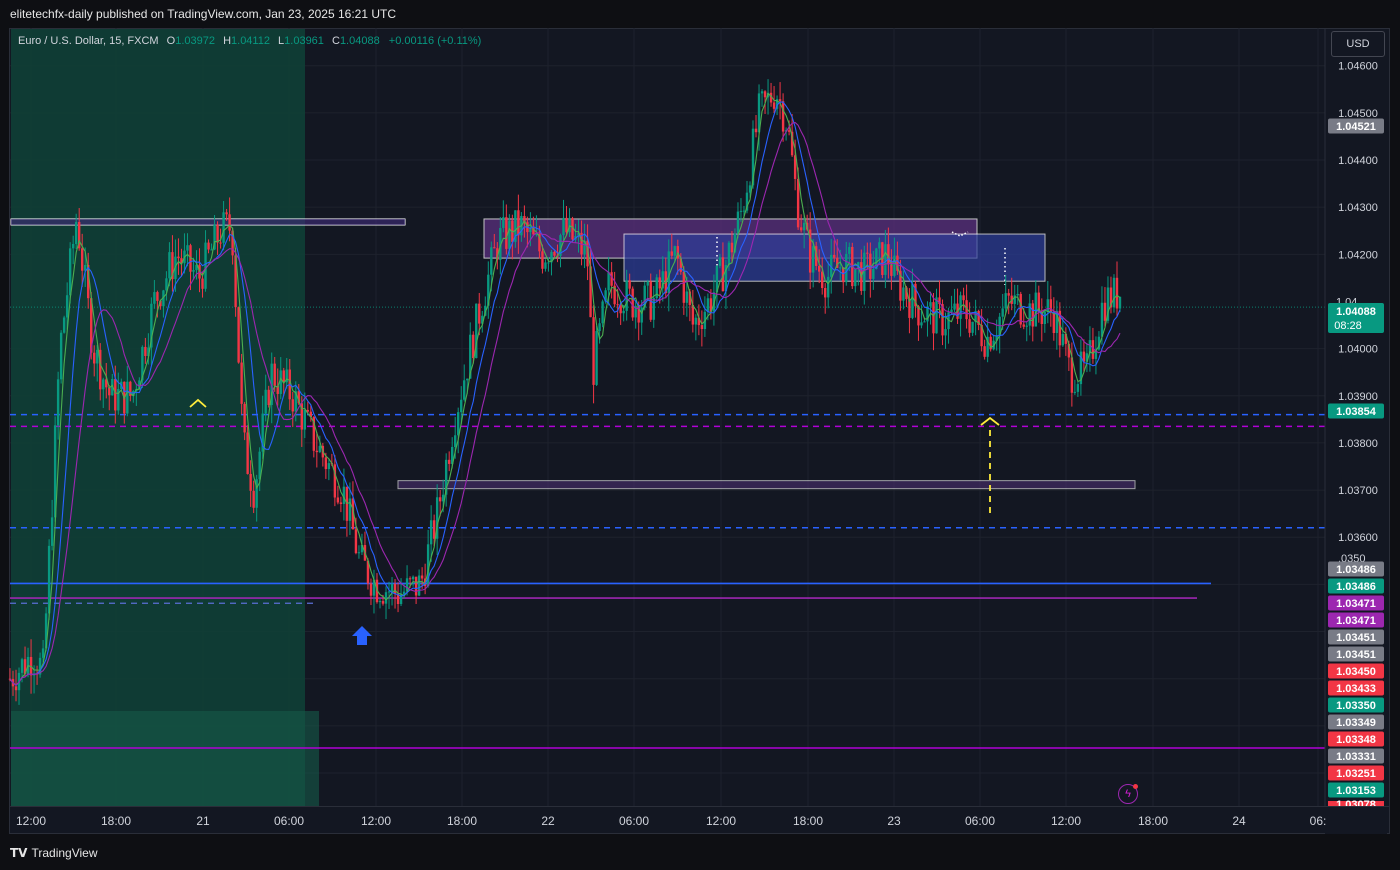 The image size is (1400, 870). I want to click on price-axis-label: 1.03900, so click(1358, 397).